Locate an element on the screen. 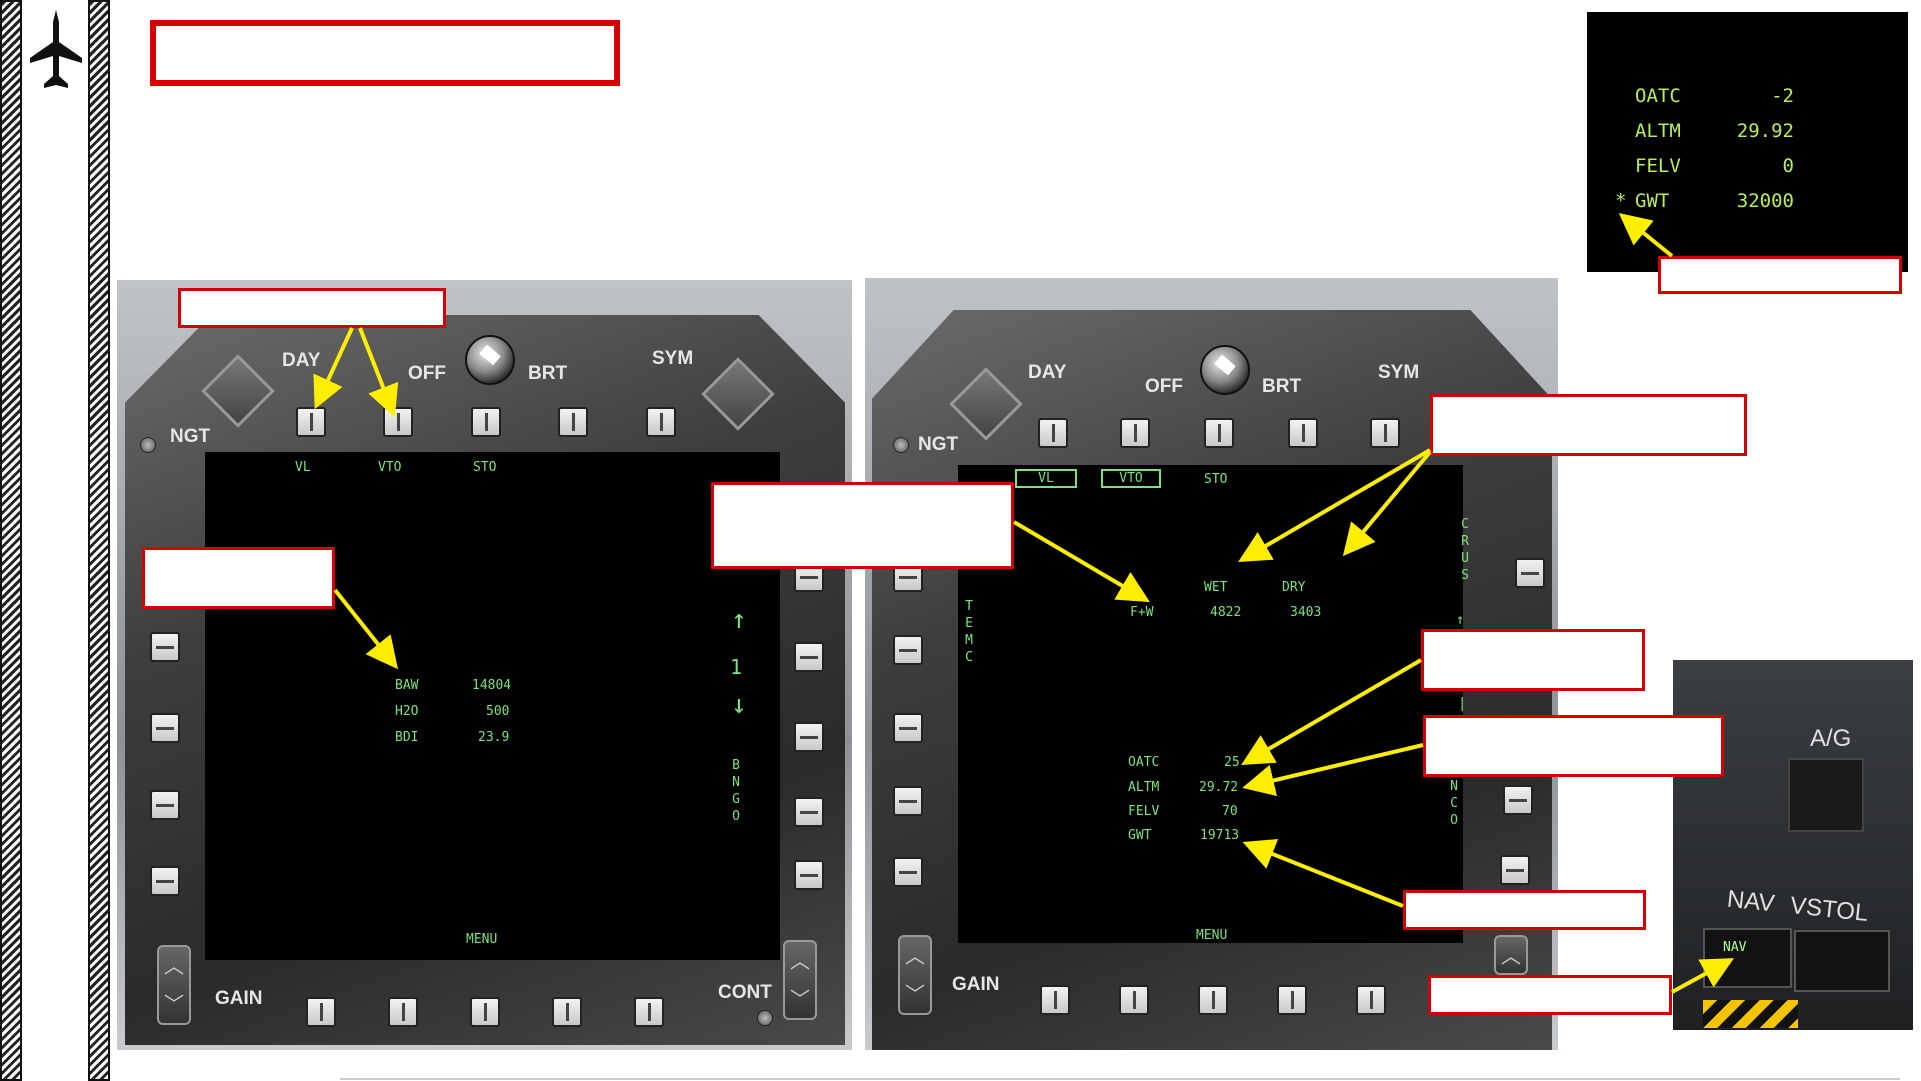  footer-divider is located at coordinates (1120, 1079).